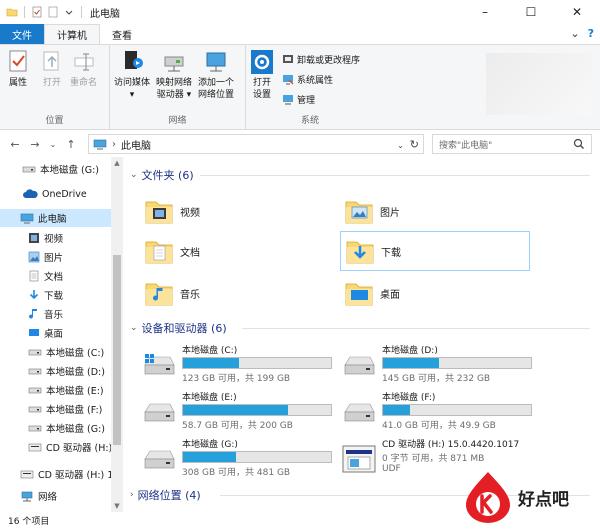  I want to click on drive-item: 本地磁盘 (G:) 308 GB 可用，共 481 GB, so click(242, 459).